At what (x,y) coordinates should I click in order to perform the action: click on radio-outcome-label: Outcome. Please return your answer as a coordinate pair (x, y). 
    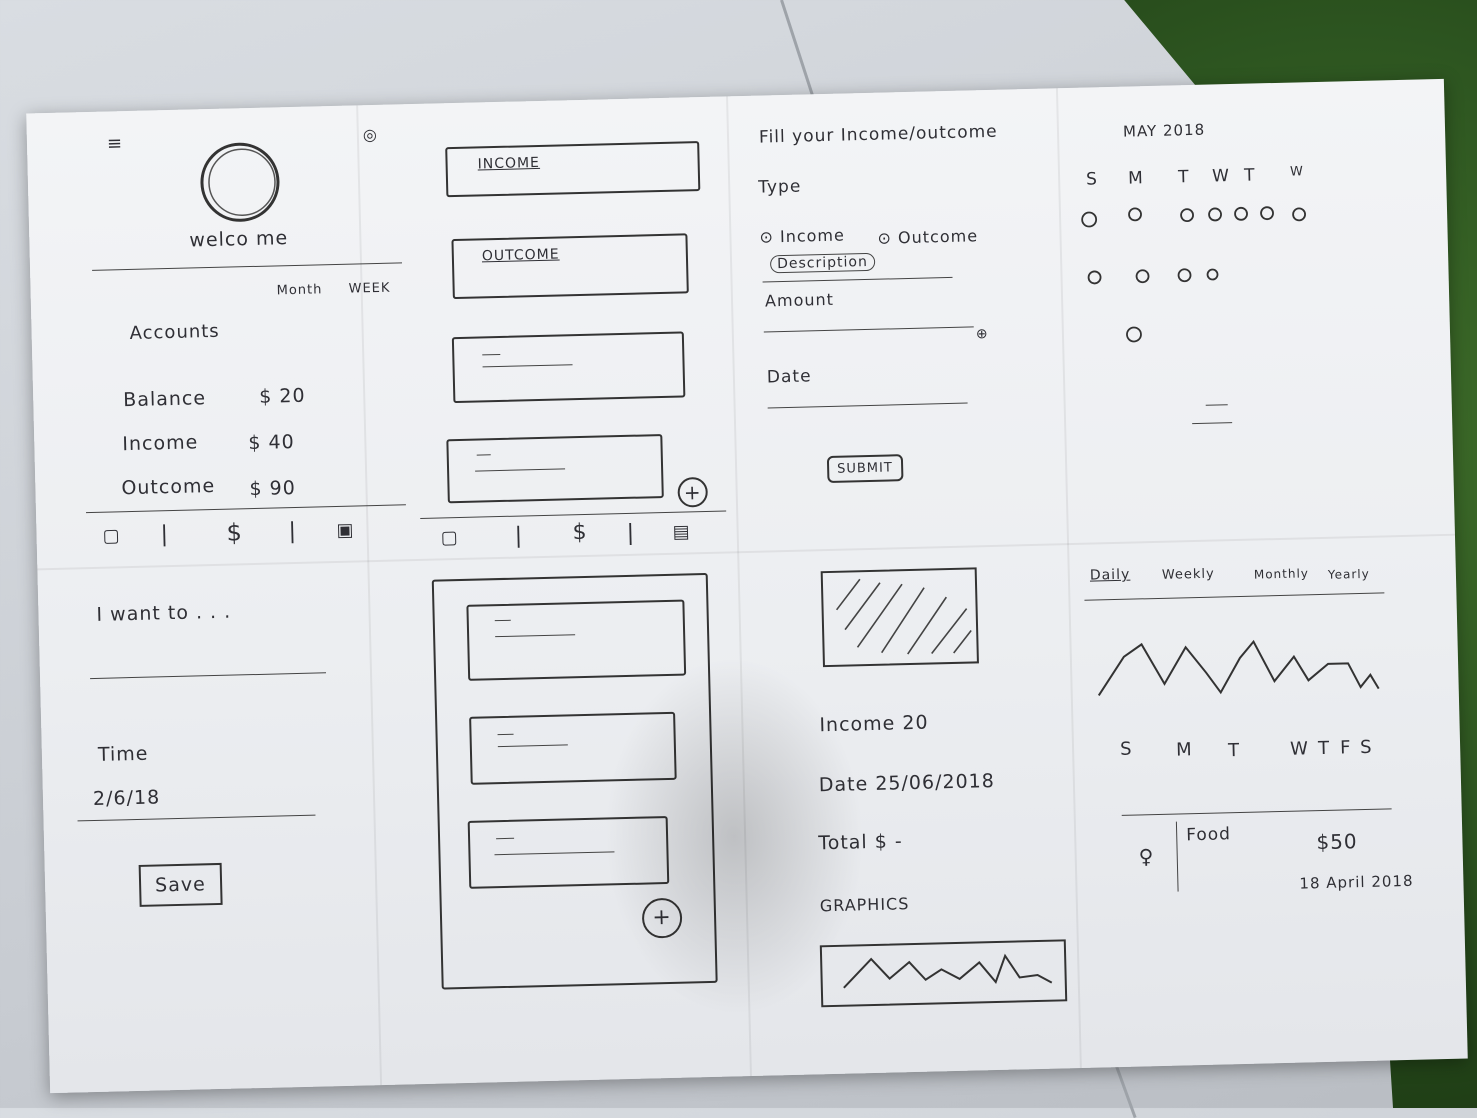
    Looking at the image, I should click on (938, 237).